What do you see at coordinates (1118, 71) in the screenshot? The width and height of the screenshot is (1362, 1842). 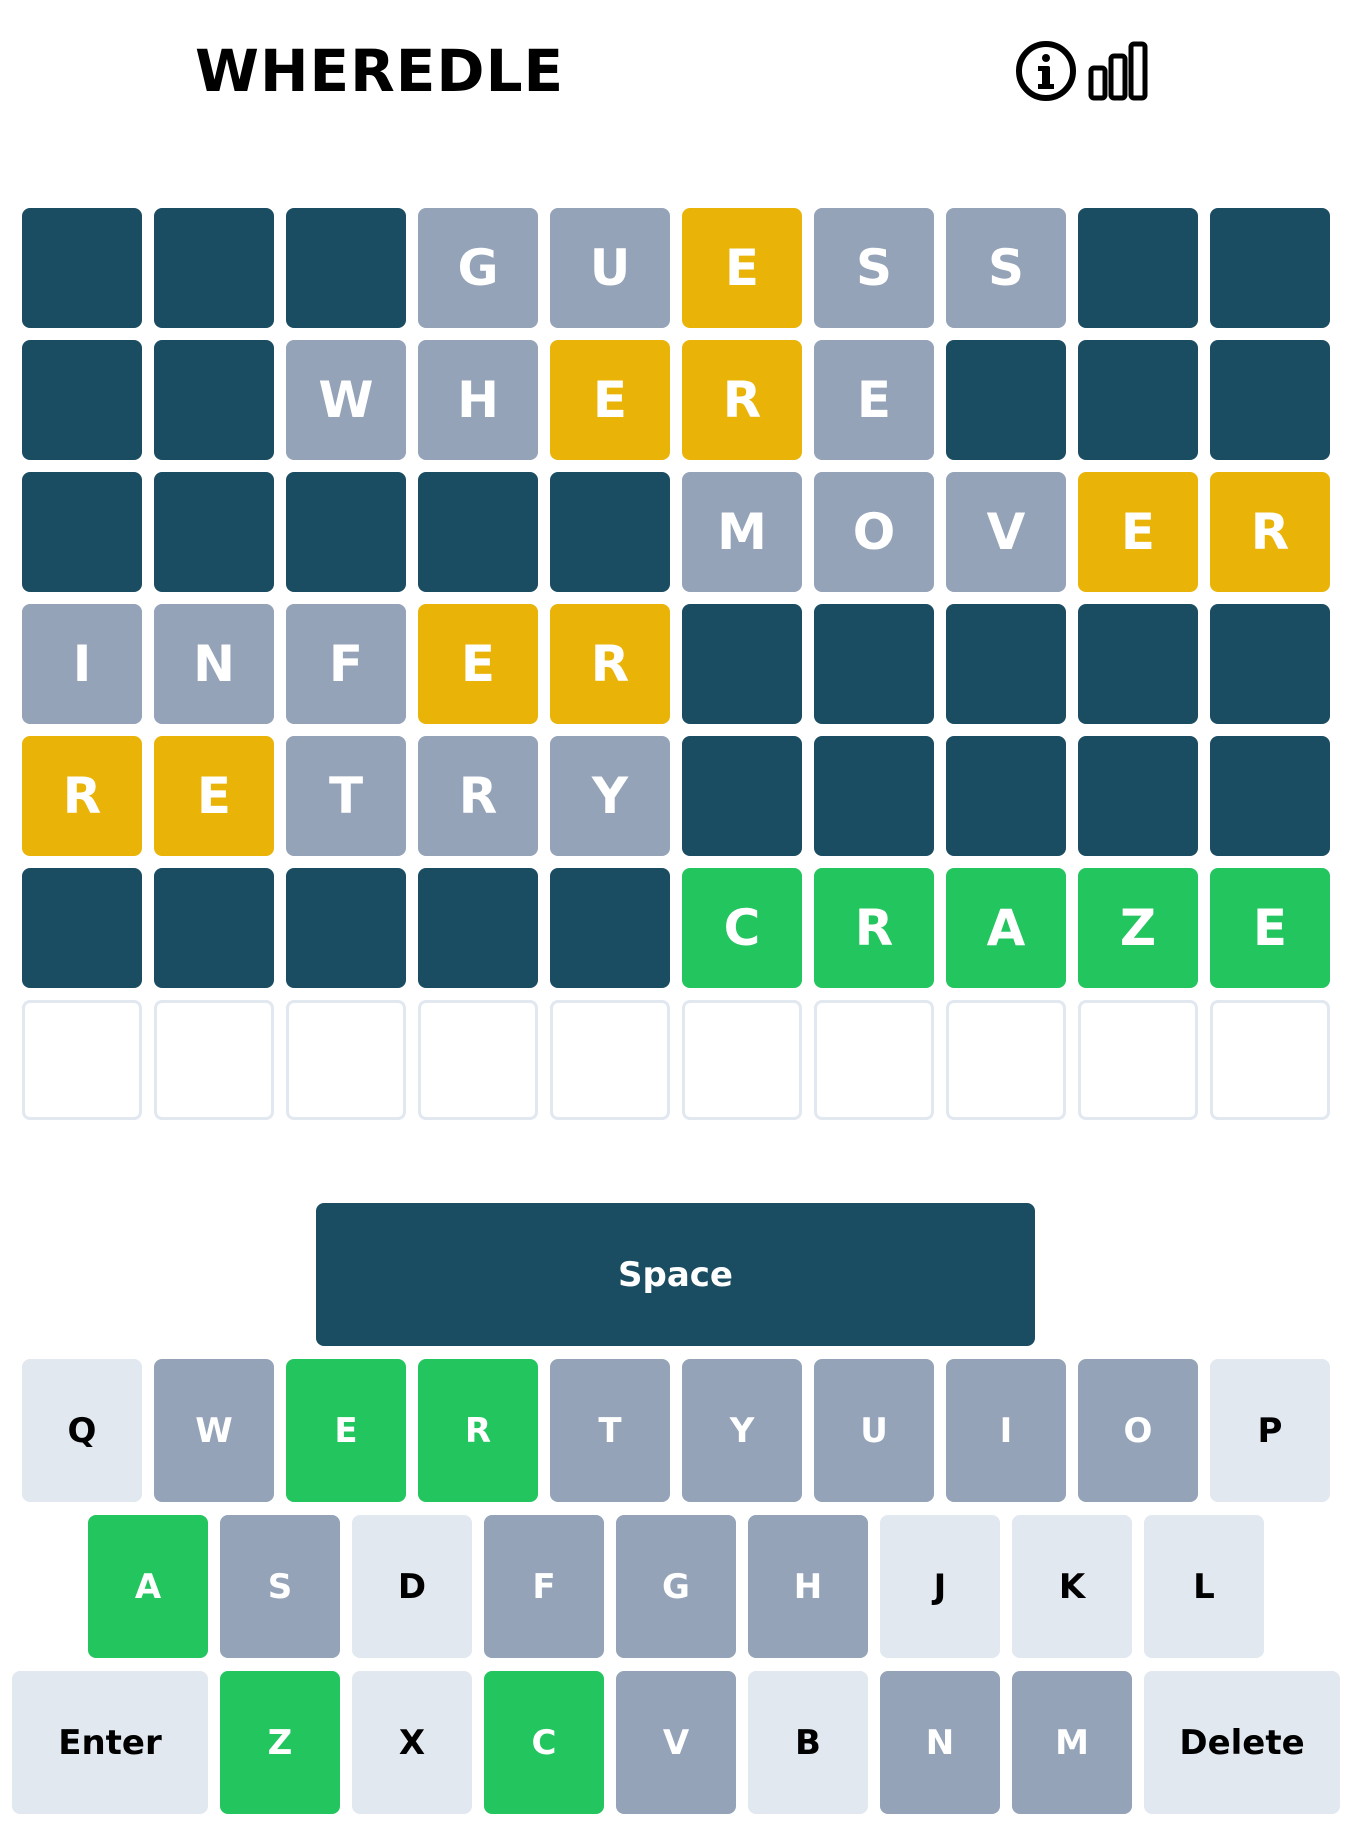 I see `stats-icon` at bounding box center [1118, 71].